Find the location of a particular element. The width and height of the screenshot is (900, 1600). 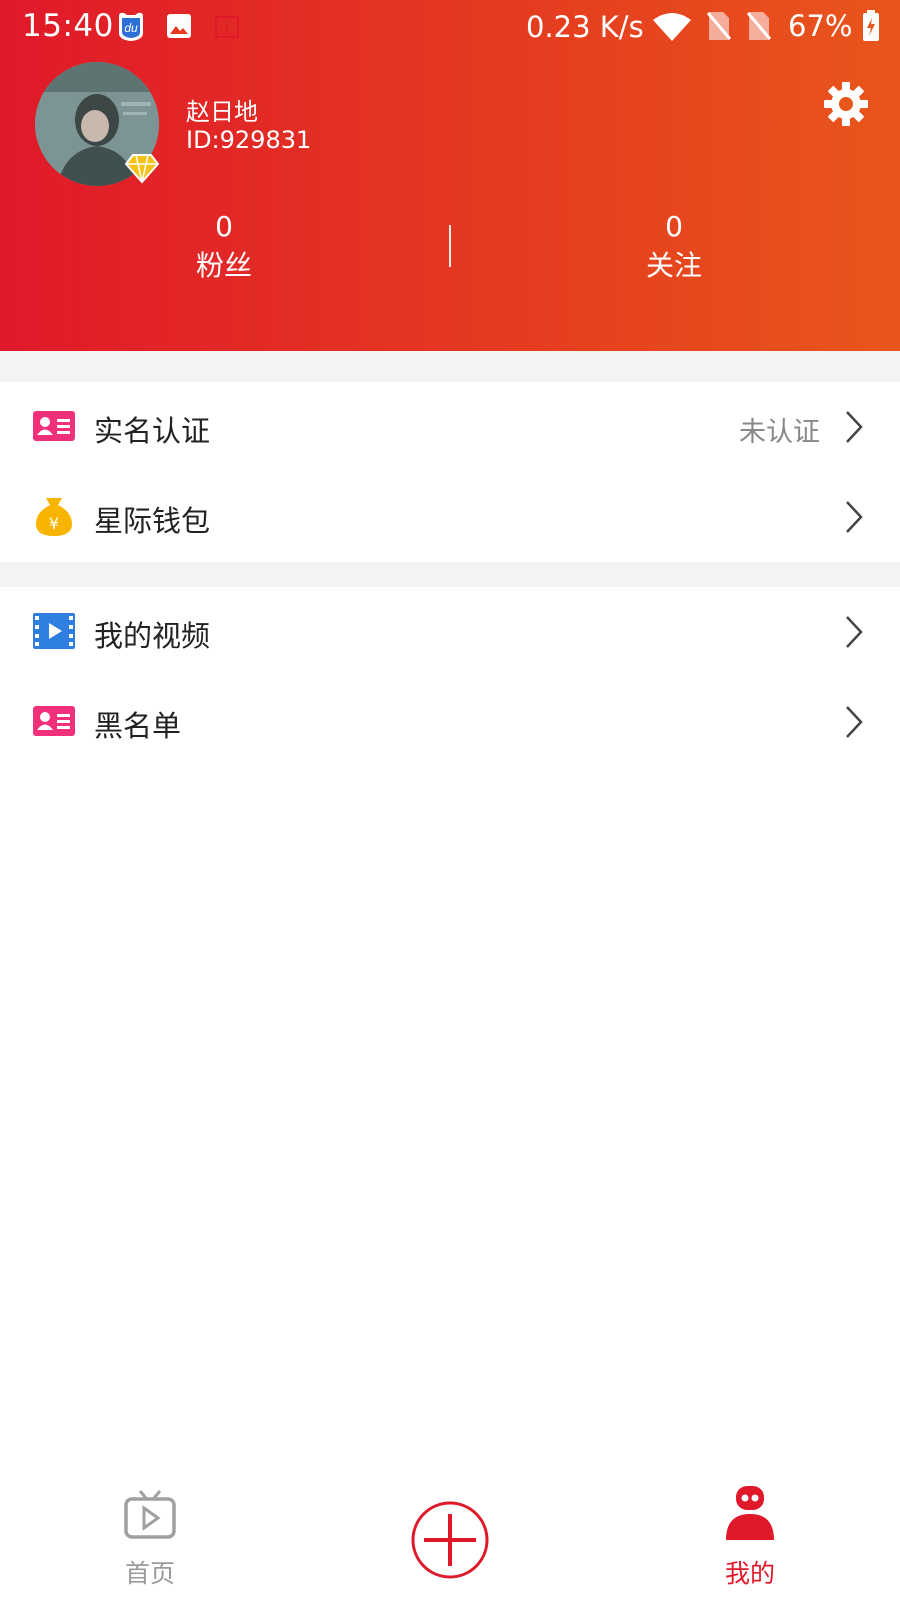

baidu-app-icon: du is located at coordinates (131, 28).